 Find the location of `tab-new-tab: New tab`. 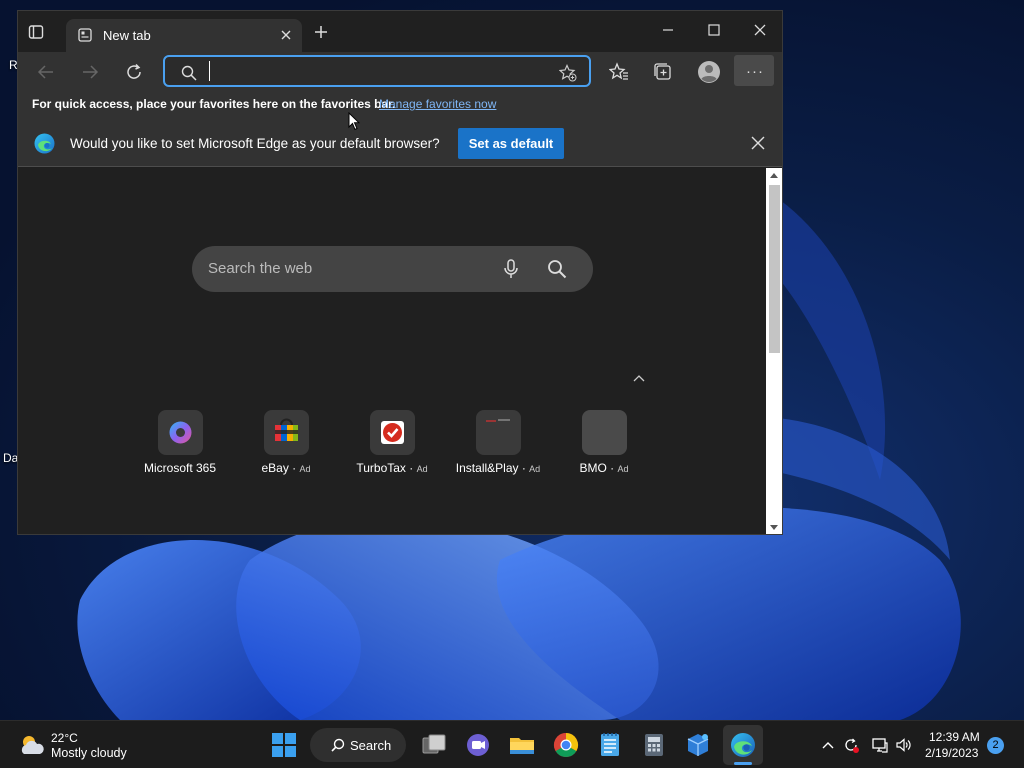

tab-new-tab: New tab is located at coordinates (184, 35).